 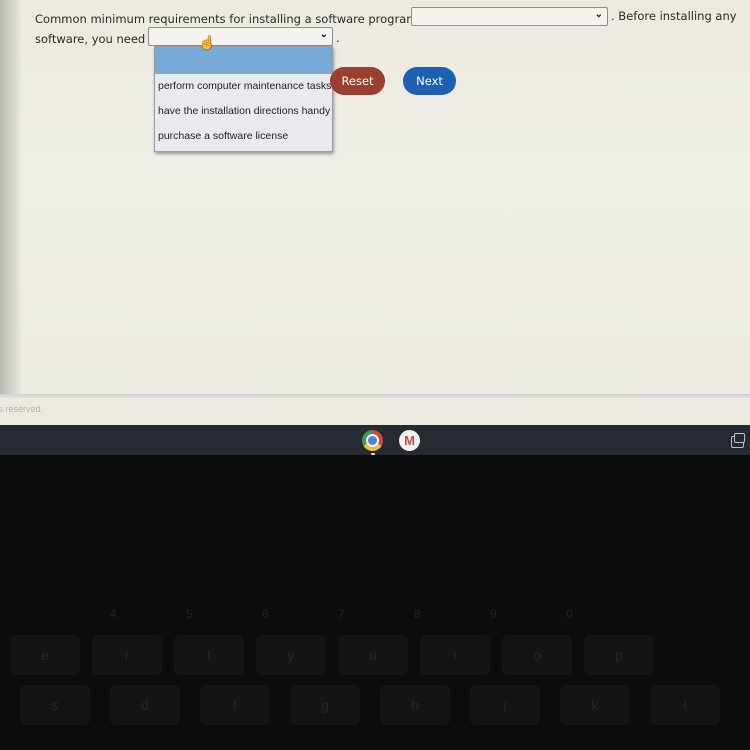 What do you see at coordinates (505, 705) in the screenshot?
I see `keyboard-key: j` at bounding box center [505, 705].